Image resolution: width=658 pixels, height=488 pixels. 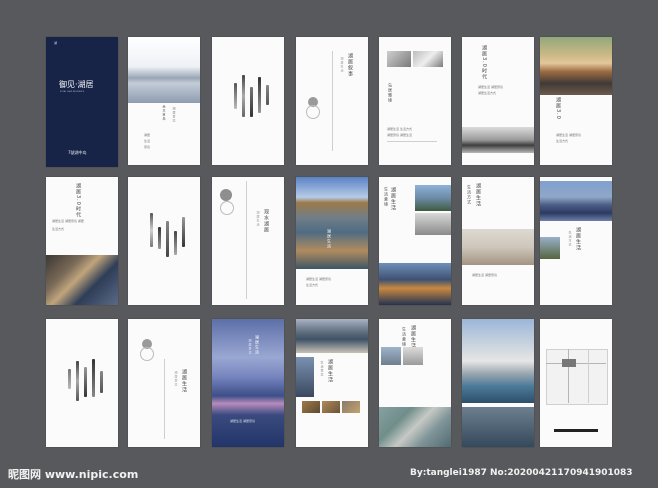 I want to click on brochure-page-blue-night: 湖居生活 湖居意境 湖居生活 湖居意境, so click(x=248, y=383).